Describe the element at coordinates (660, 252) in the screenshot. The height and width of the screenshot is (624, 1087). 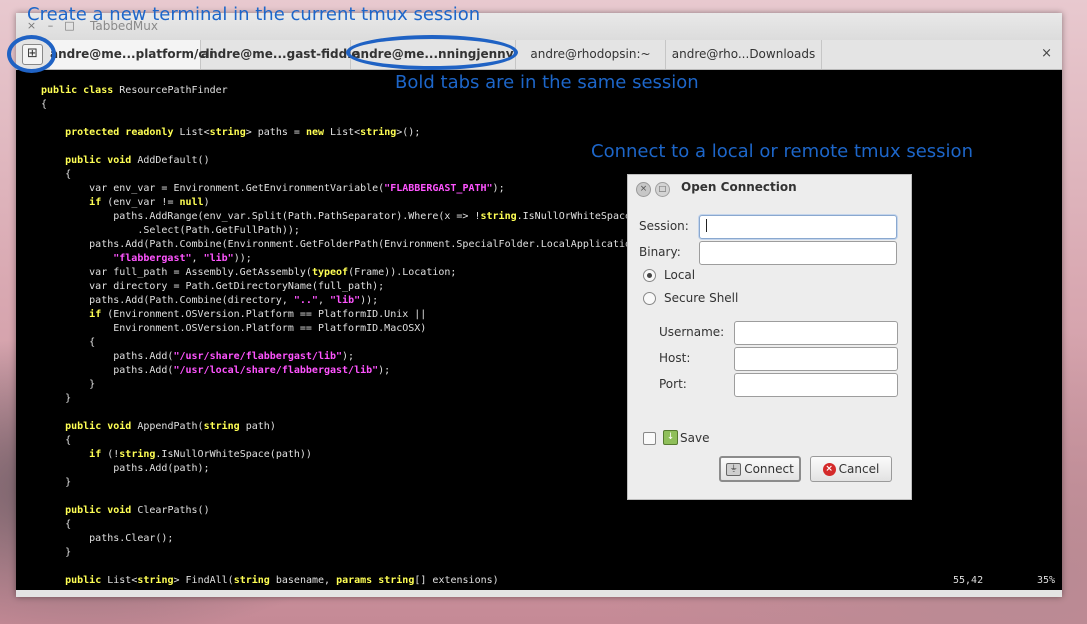
I see `binary-label: Binary:` at that location.